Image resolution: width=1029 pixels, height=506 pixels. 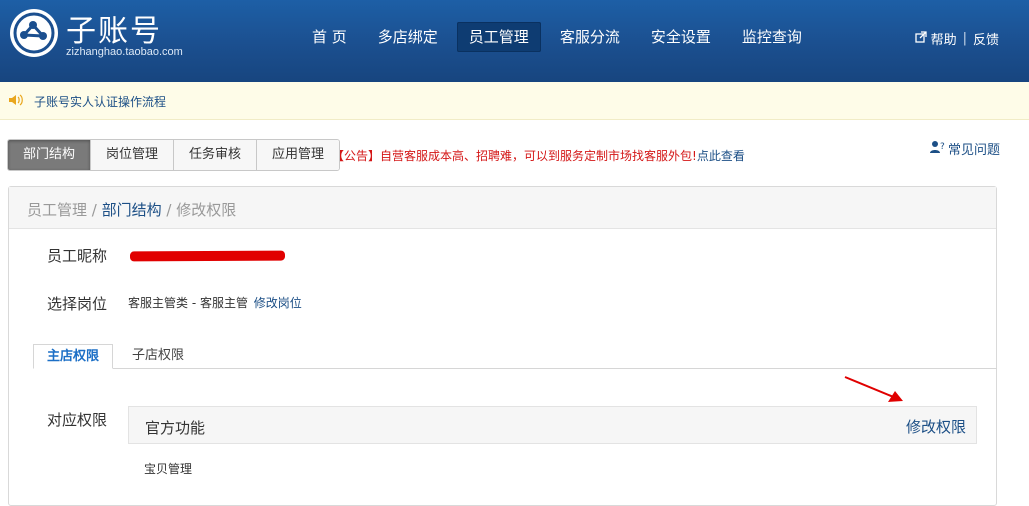 What do you see at coordinates (188, 303) in the screenshot?
I see `position-text: 客服主管类 - 客服主管` at bounding box center [188, 303].